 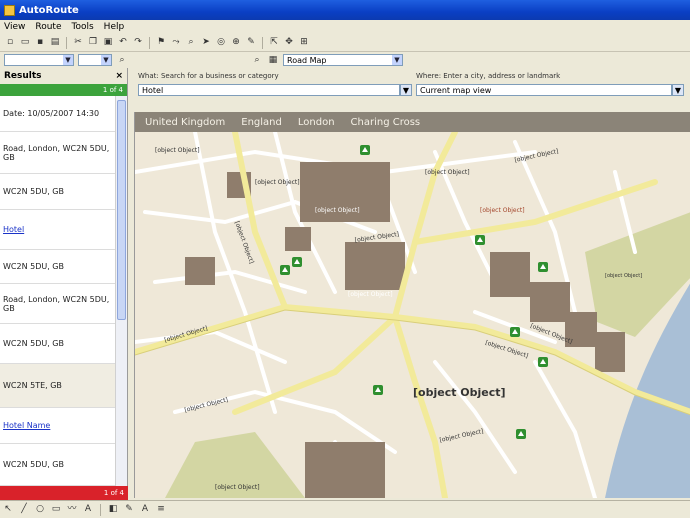 What do you see at coordinates (289, 43) in the screenshot?
I see `pan-icon: ✥` at bounding box center [289, 43].